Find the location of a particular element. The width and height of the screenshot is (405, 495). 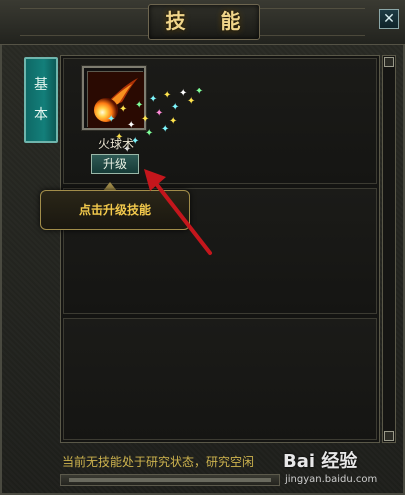

tab-basic-label: 基 本 is located at coordinates (41, 100).